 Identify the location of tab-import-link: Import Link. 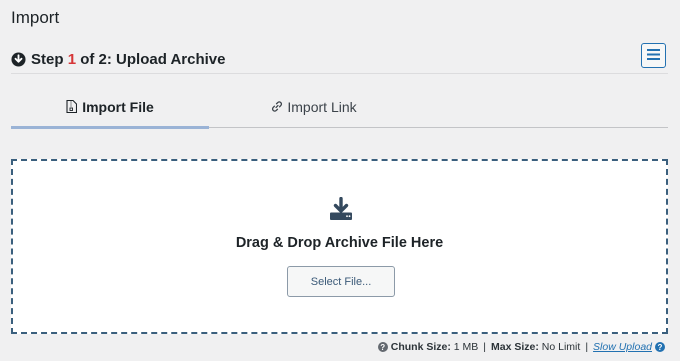
(314, 106).